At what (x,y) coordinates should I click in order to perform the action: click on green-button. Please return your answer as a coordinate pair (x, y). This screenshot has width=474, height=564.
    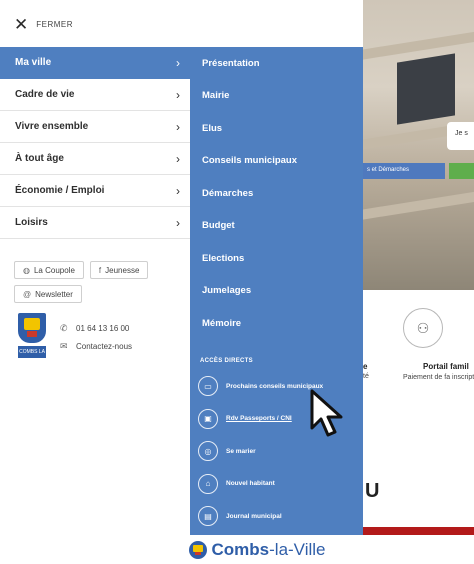
    Looking at the image, I should click on (461, 171).